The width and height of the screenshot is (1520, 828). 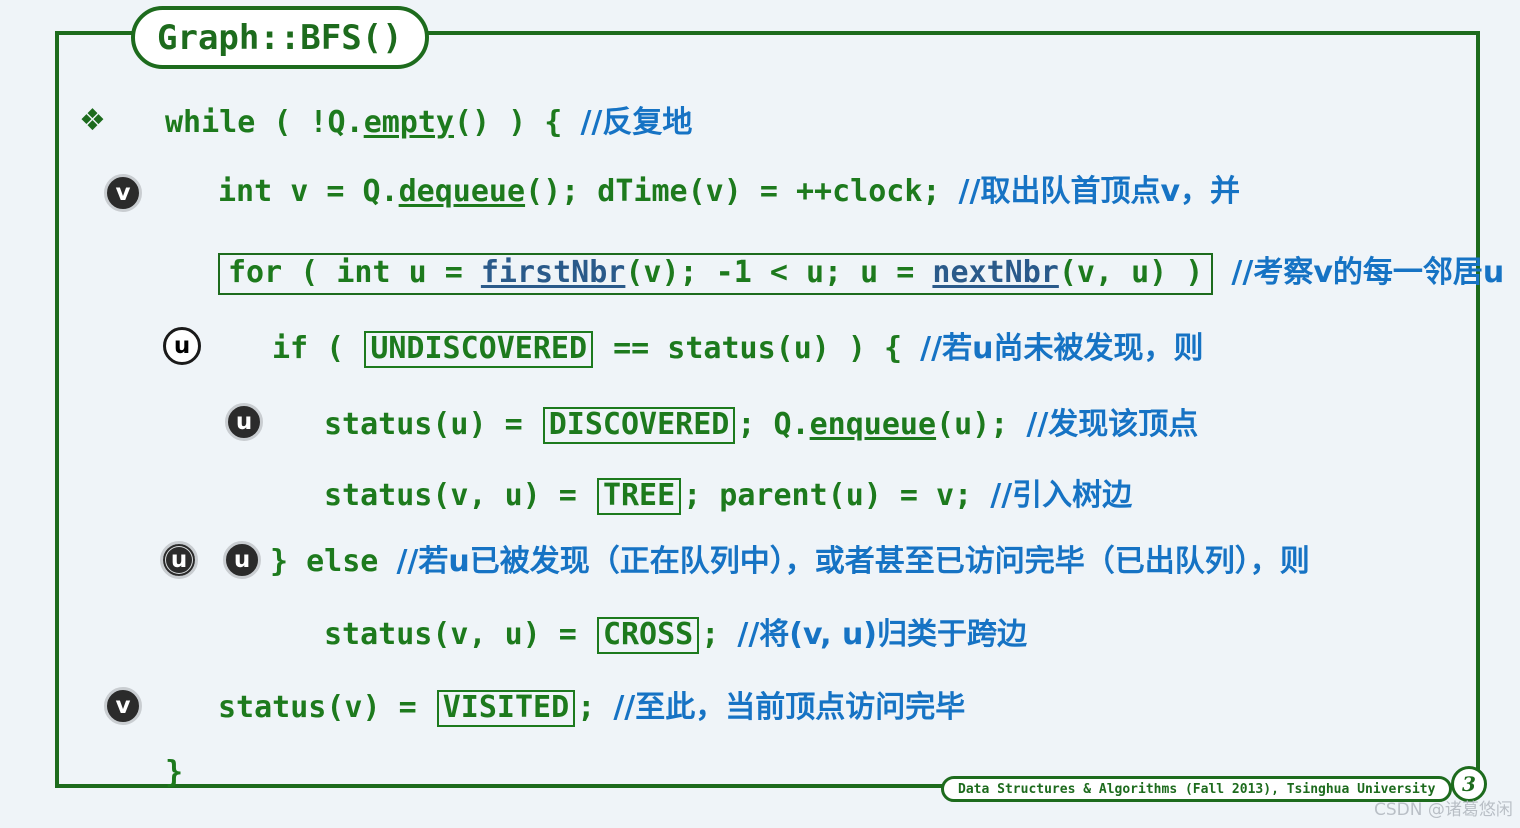 What do you see at coordinates (432, 424) in the screenshot?
I see `discovered-head: status(u) =` at bounding box center [432, 424].